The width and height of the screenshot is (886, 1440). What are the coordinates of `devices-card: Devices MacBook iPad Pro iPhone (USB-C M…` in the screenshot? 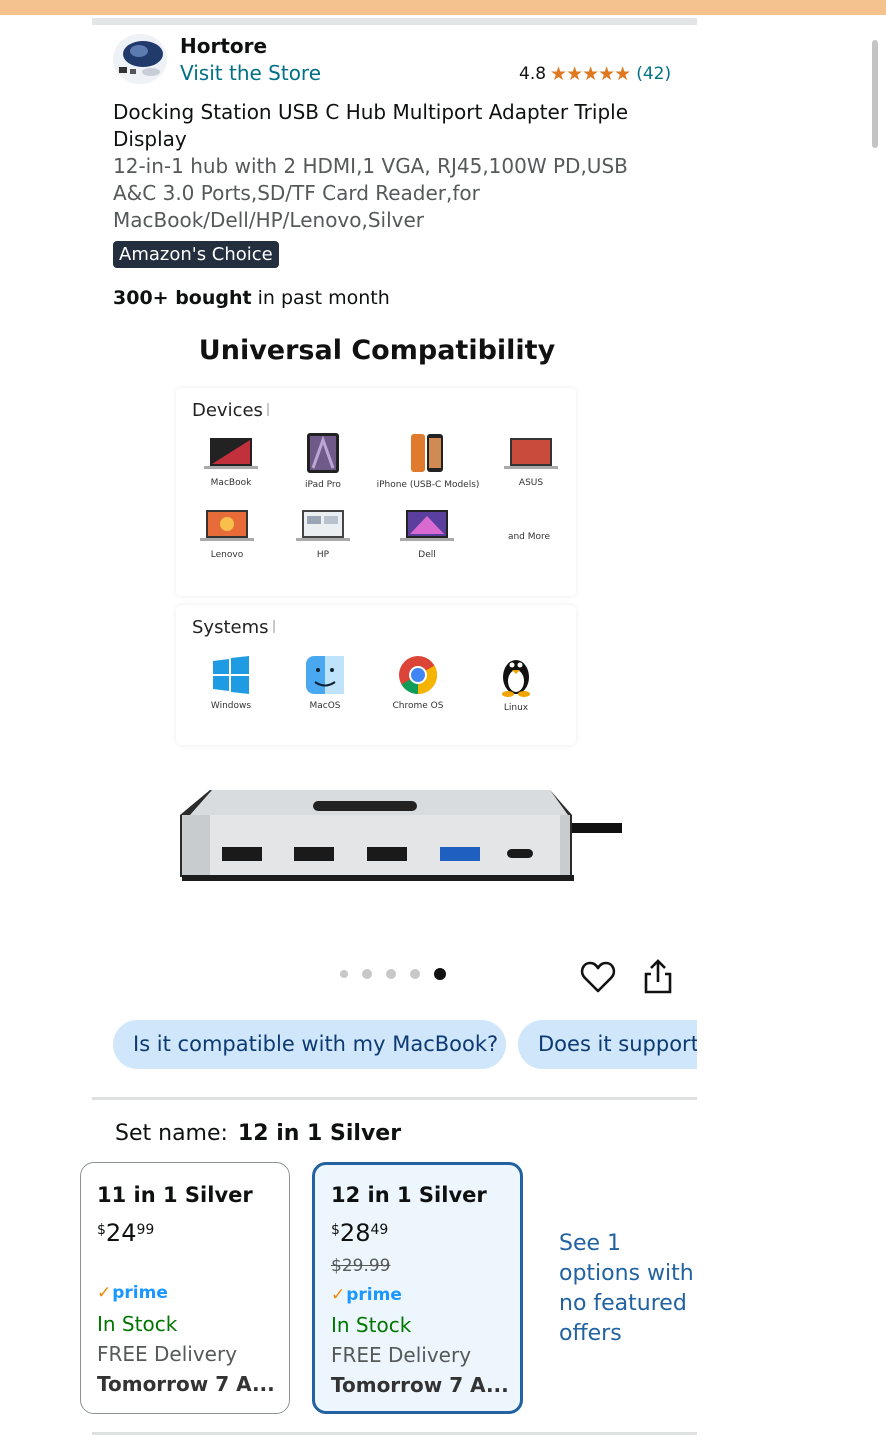 It's located at (376, 492).